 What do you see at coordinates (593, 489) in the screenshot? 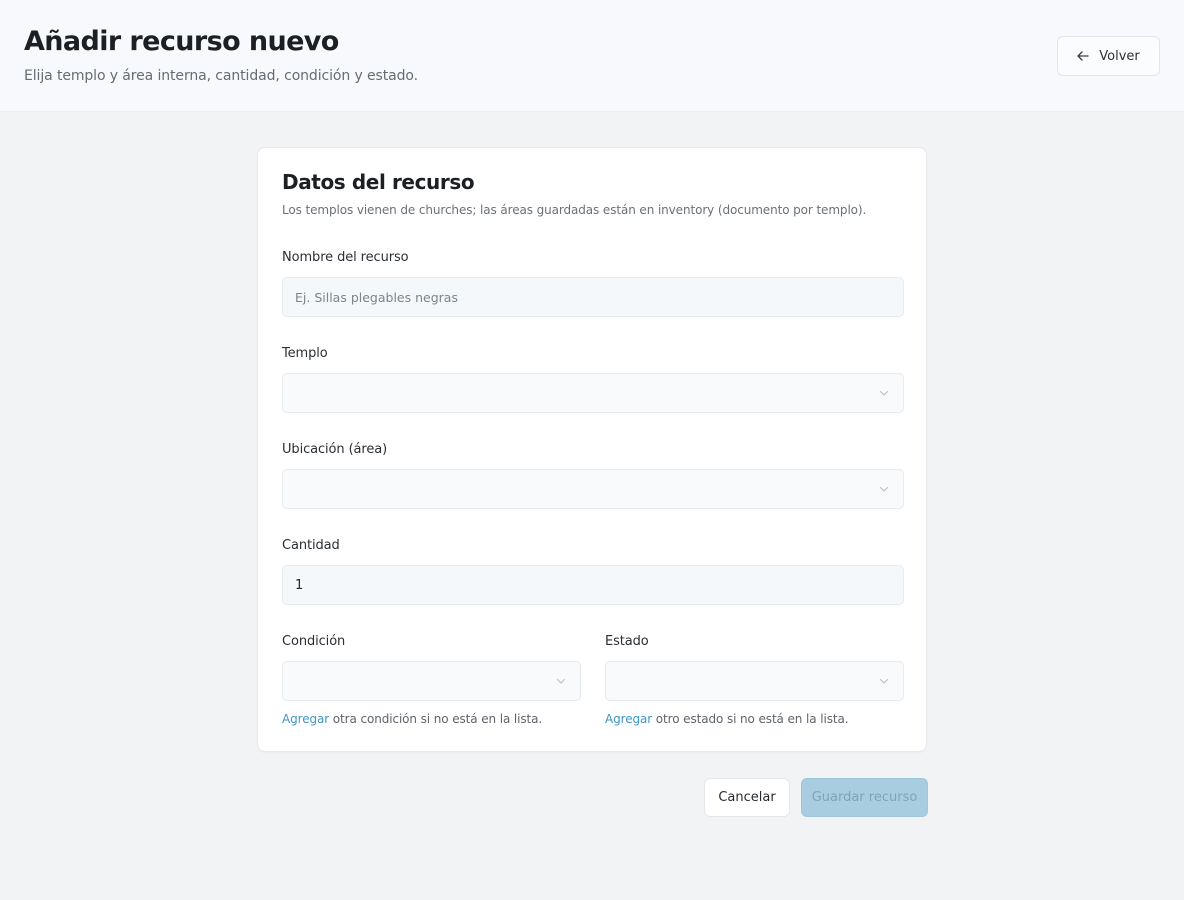
I see `location-select` at bounding box center [593, 489].